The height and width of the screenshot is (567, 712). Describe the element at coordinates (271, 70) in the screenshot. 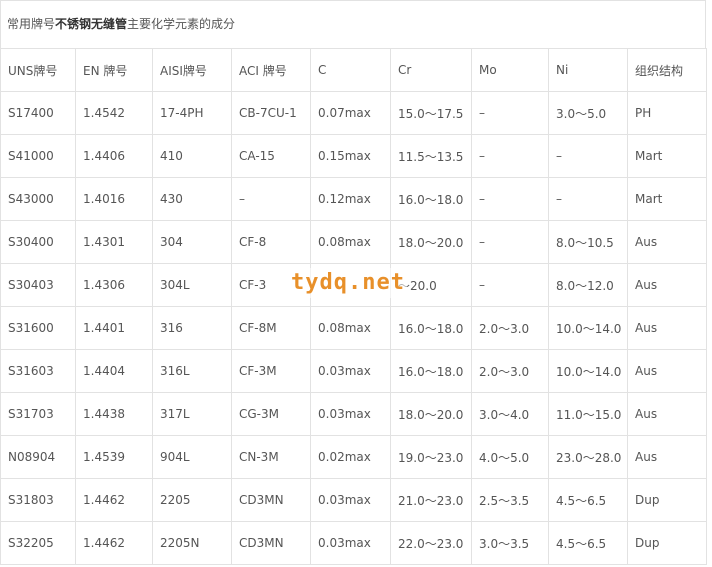

I see `column-header: ACI 牌号` at that location.